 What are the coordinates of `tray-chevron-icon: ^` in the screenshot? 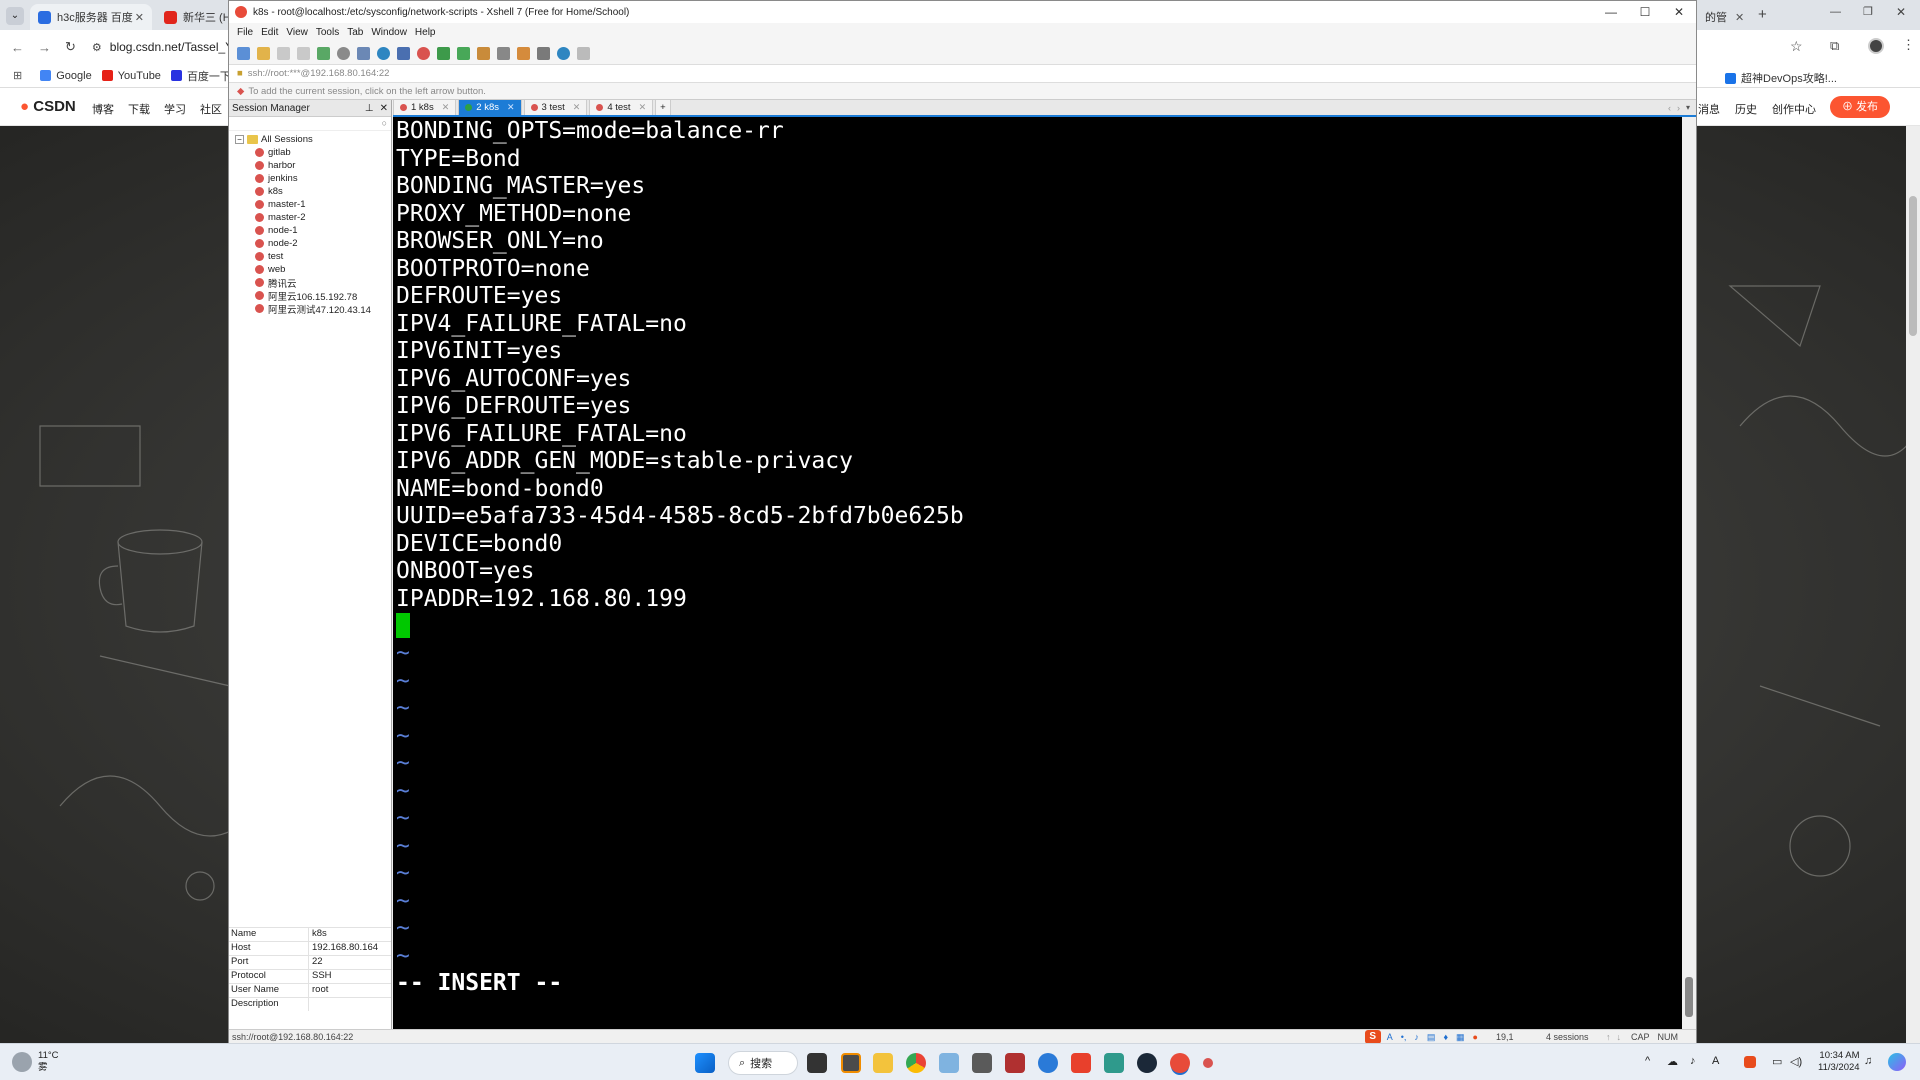 It's located at (1647, 1061).